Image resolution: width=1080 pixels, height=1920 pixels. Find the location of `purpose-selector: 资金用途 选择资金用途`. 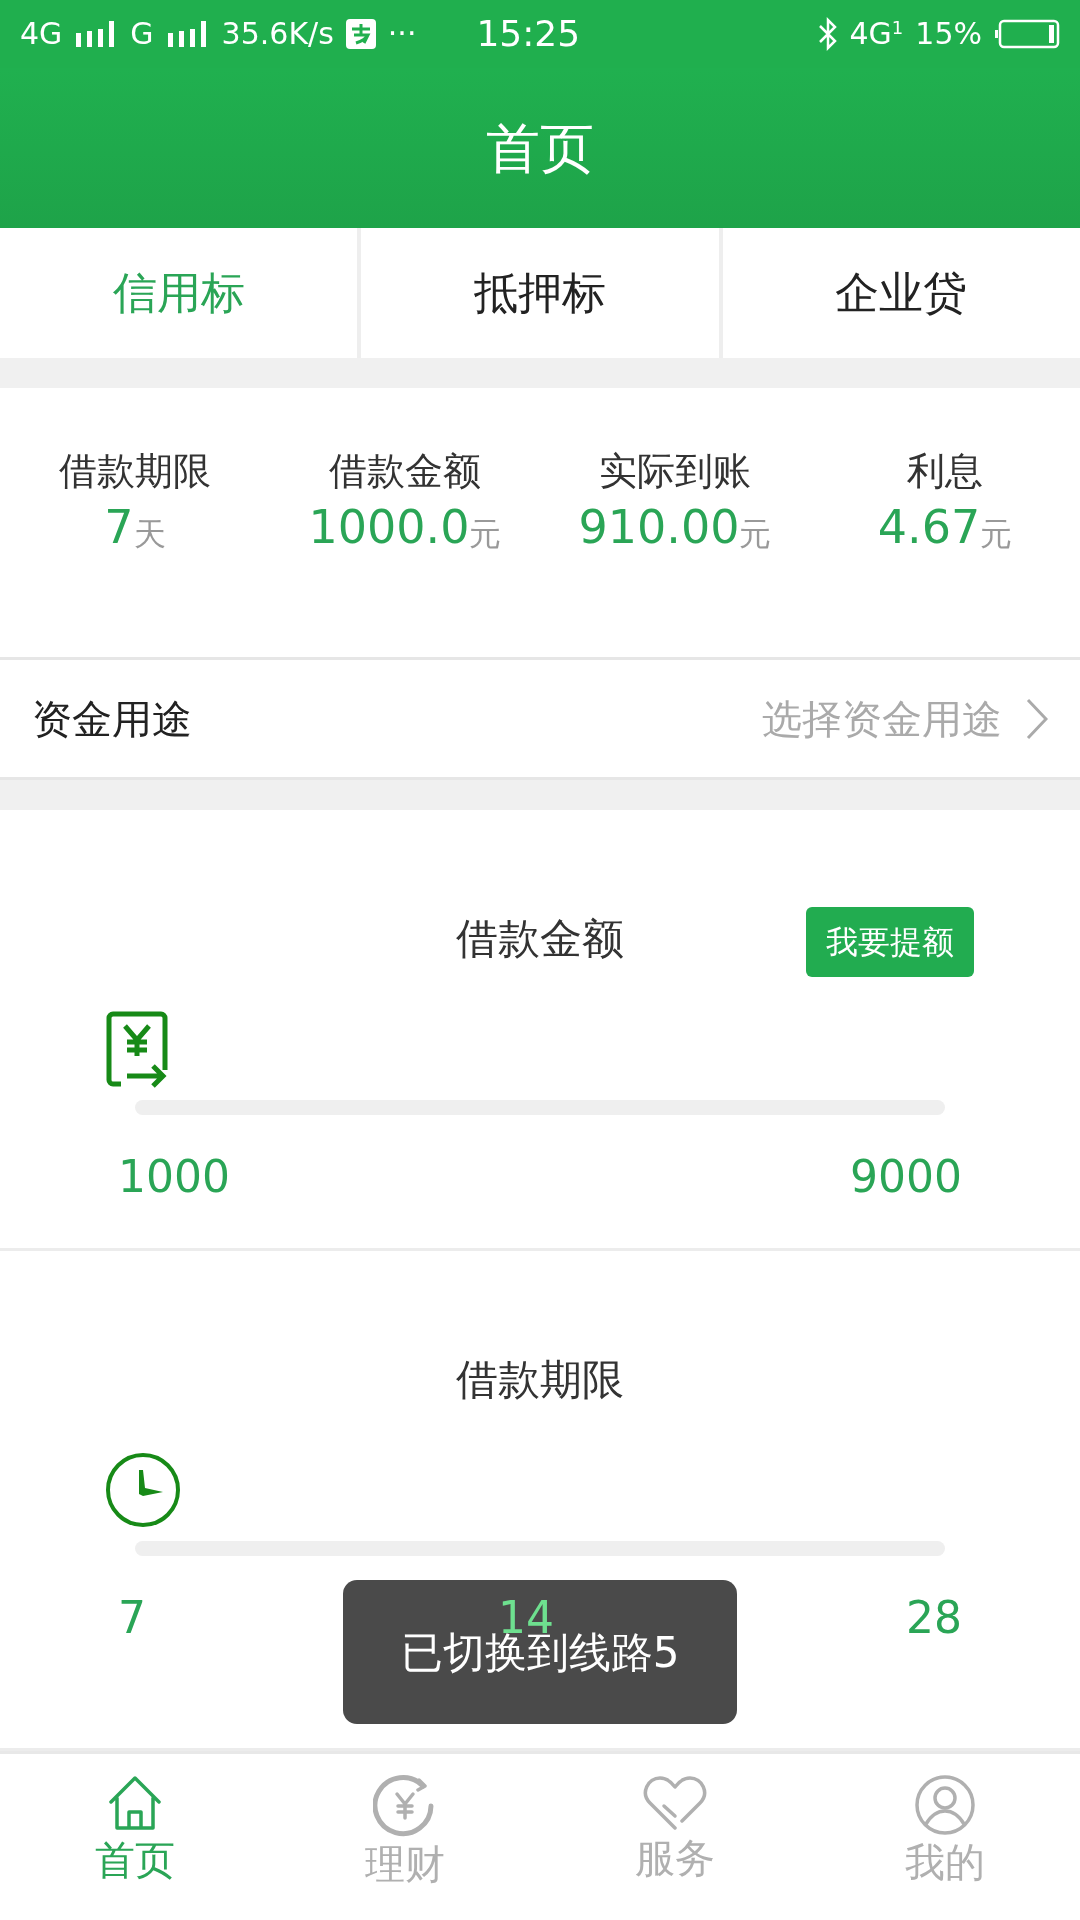

purpose-selector: 资金用途 选择资金用途 is located at coordinates (540, 720).